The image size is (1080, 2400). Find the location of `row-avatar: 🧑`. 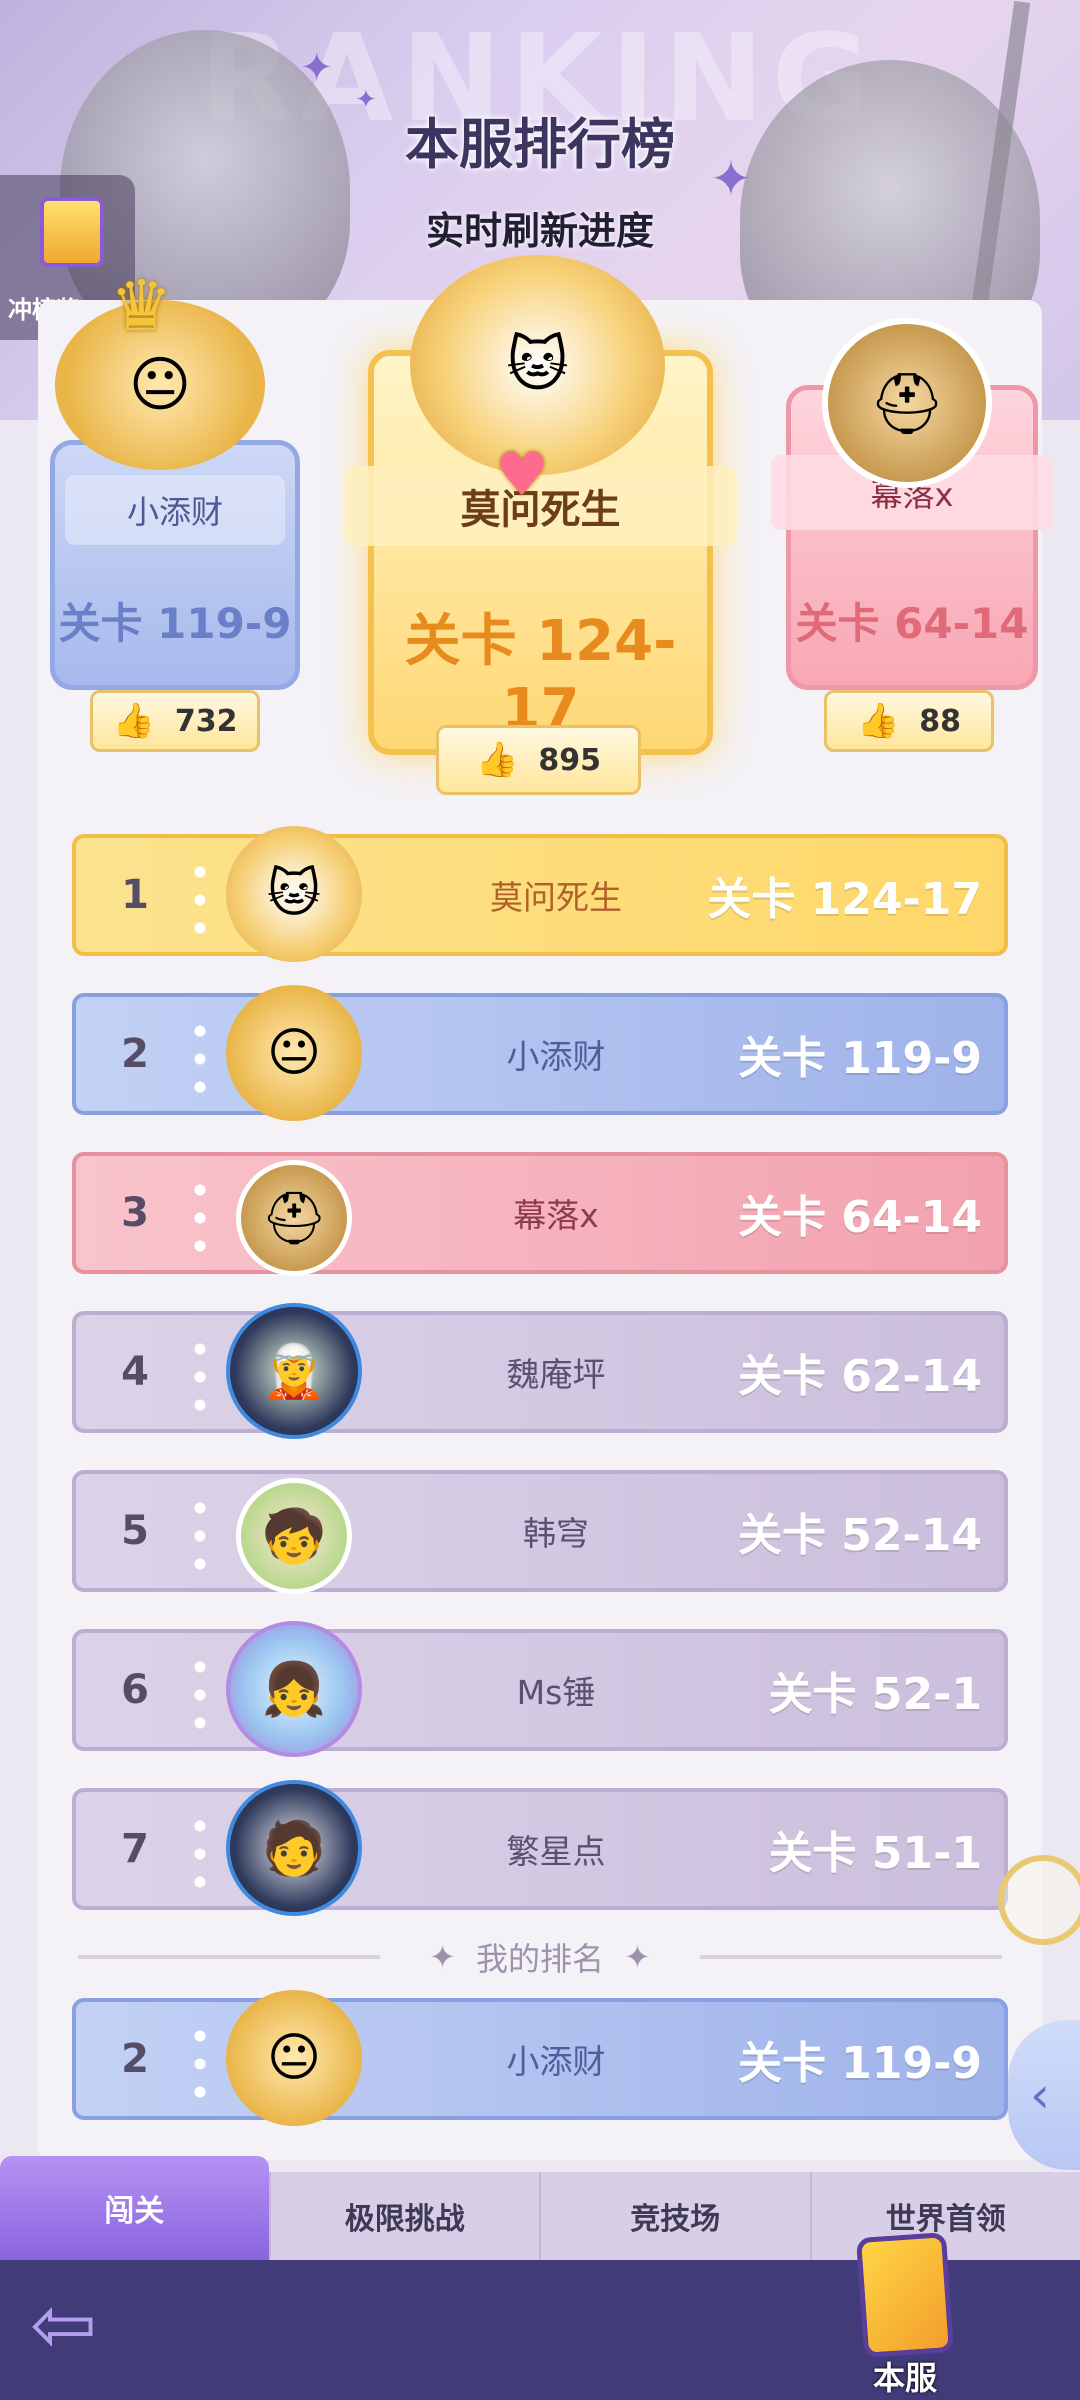

row-avatar: 🧑 is located at coordinates (294, 1848).